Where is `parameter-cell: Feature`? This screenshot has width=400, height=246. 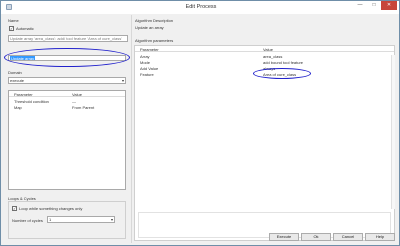 parameter-cell: Feature is located at coordinates (147, 74).